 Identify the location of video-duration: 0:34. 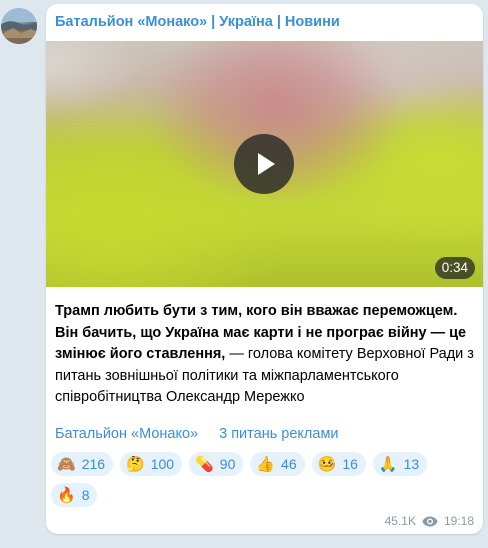
(454, 268).